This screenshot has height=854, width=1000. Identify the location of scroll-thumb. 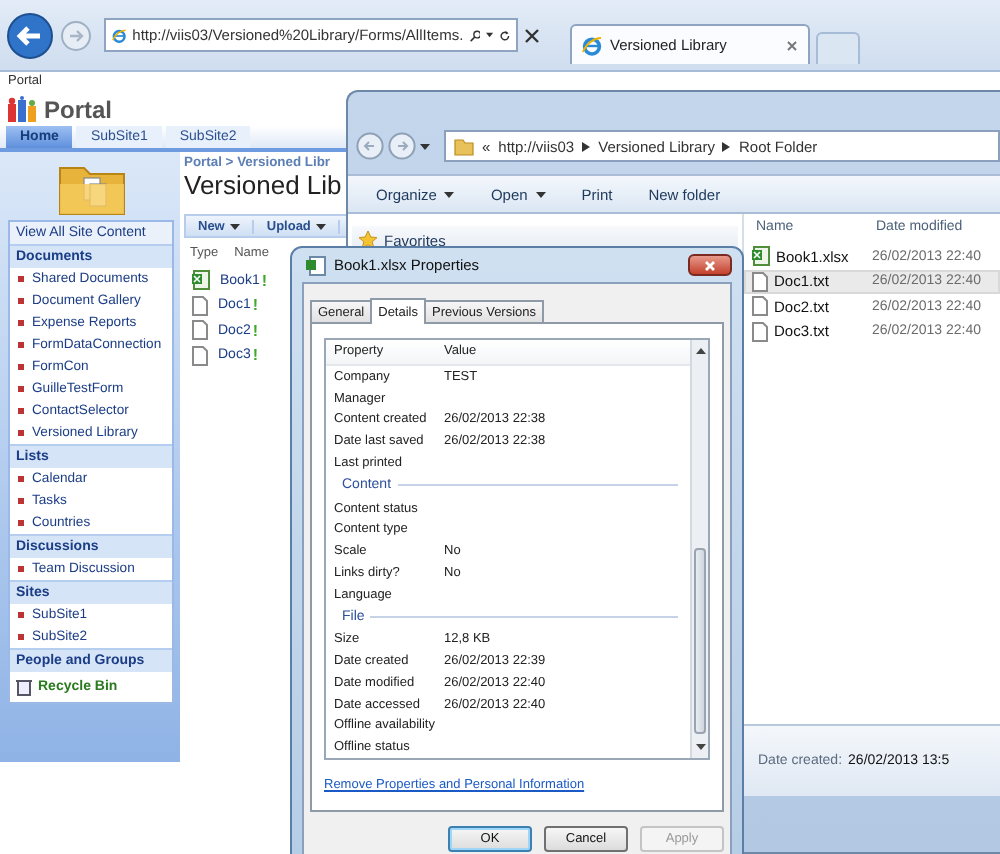
(700, 641).